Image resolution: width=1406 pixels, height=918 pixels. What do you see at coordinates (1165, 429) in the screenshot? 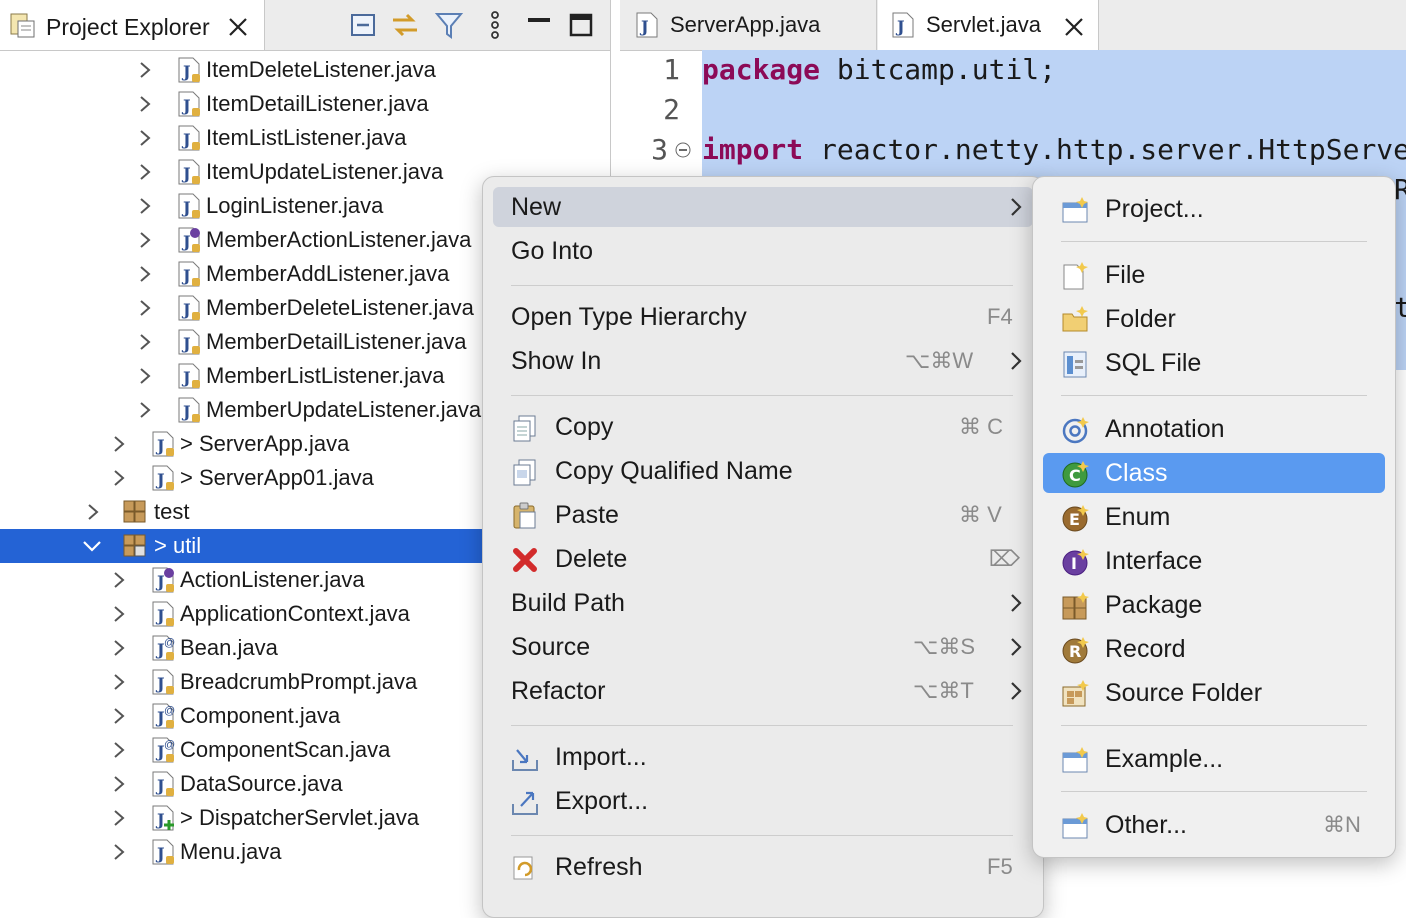
I see `menu-item-label: Annotation` at bounding box center [1165, 429].